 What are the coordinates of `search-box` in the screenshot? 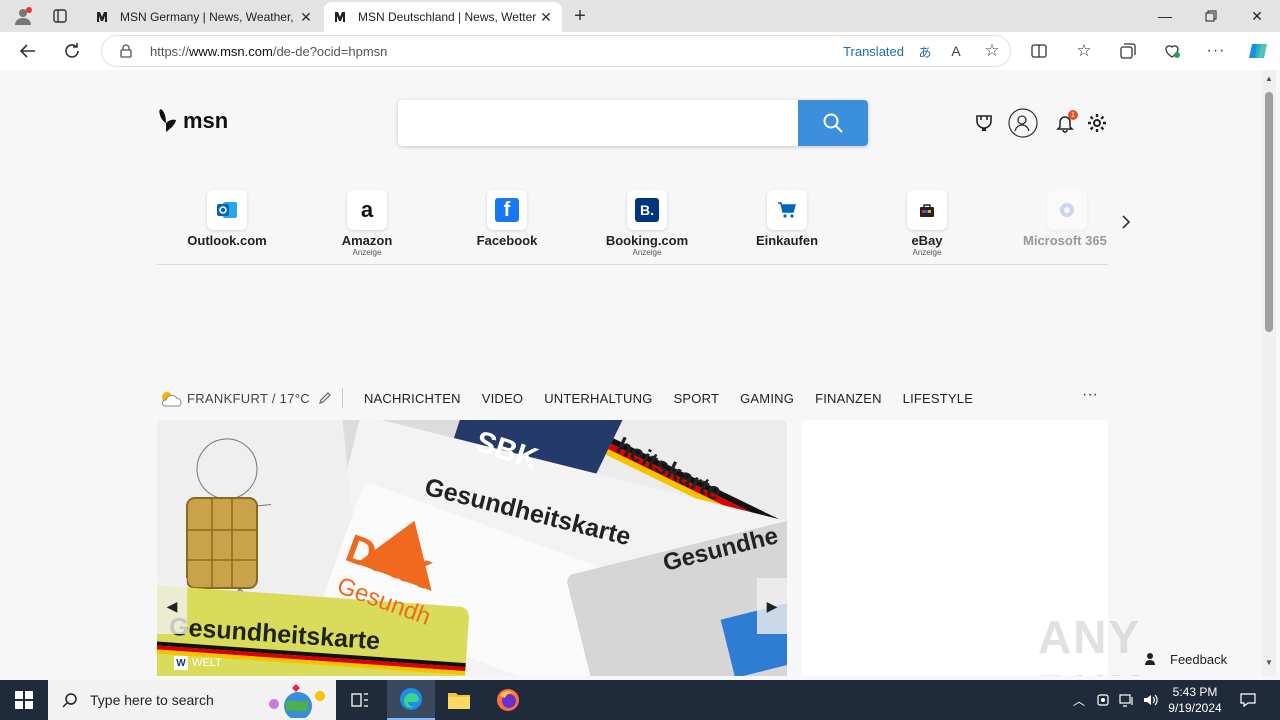 It's located at (633, 123).